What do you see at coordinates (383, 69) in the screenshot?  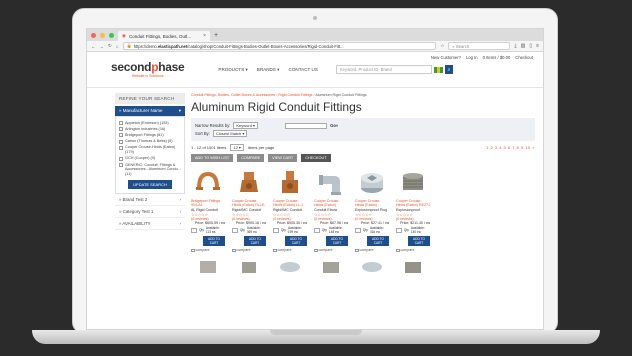 I see `site-search-input: Keyword, Product ID, Brand` at bounding box center [383, 69].